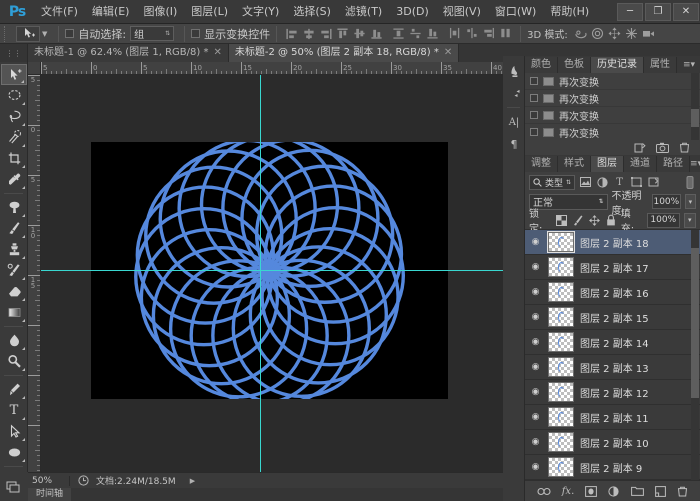 This screenshot has height=501, width=700. What do you see at coordinates (614, 267) in the screenshot?
I see `layer-name: 图层 2 副本 17` at bounding box center [614, 267].